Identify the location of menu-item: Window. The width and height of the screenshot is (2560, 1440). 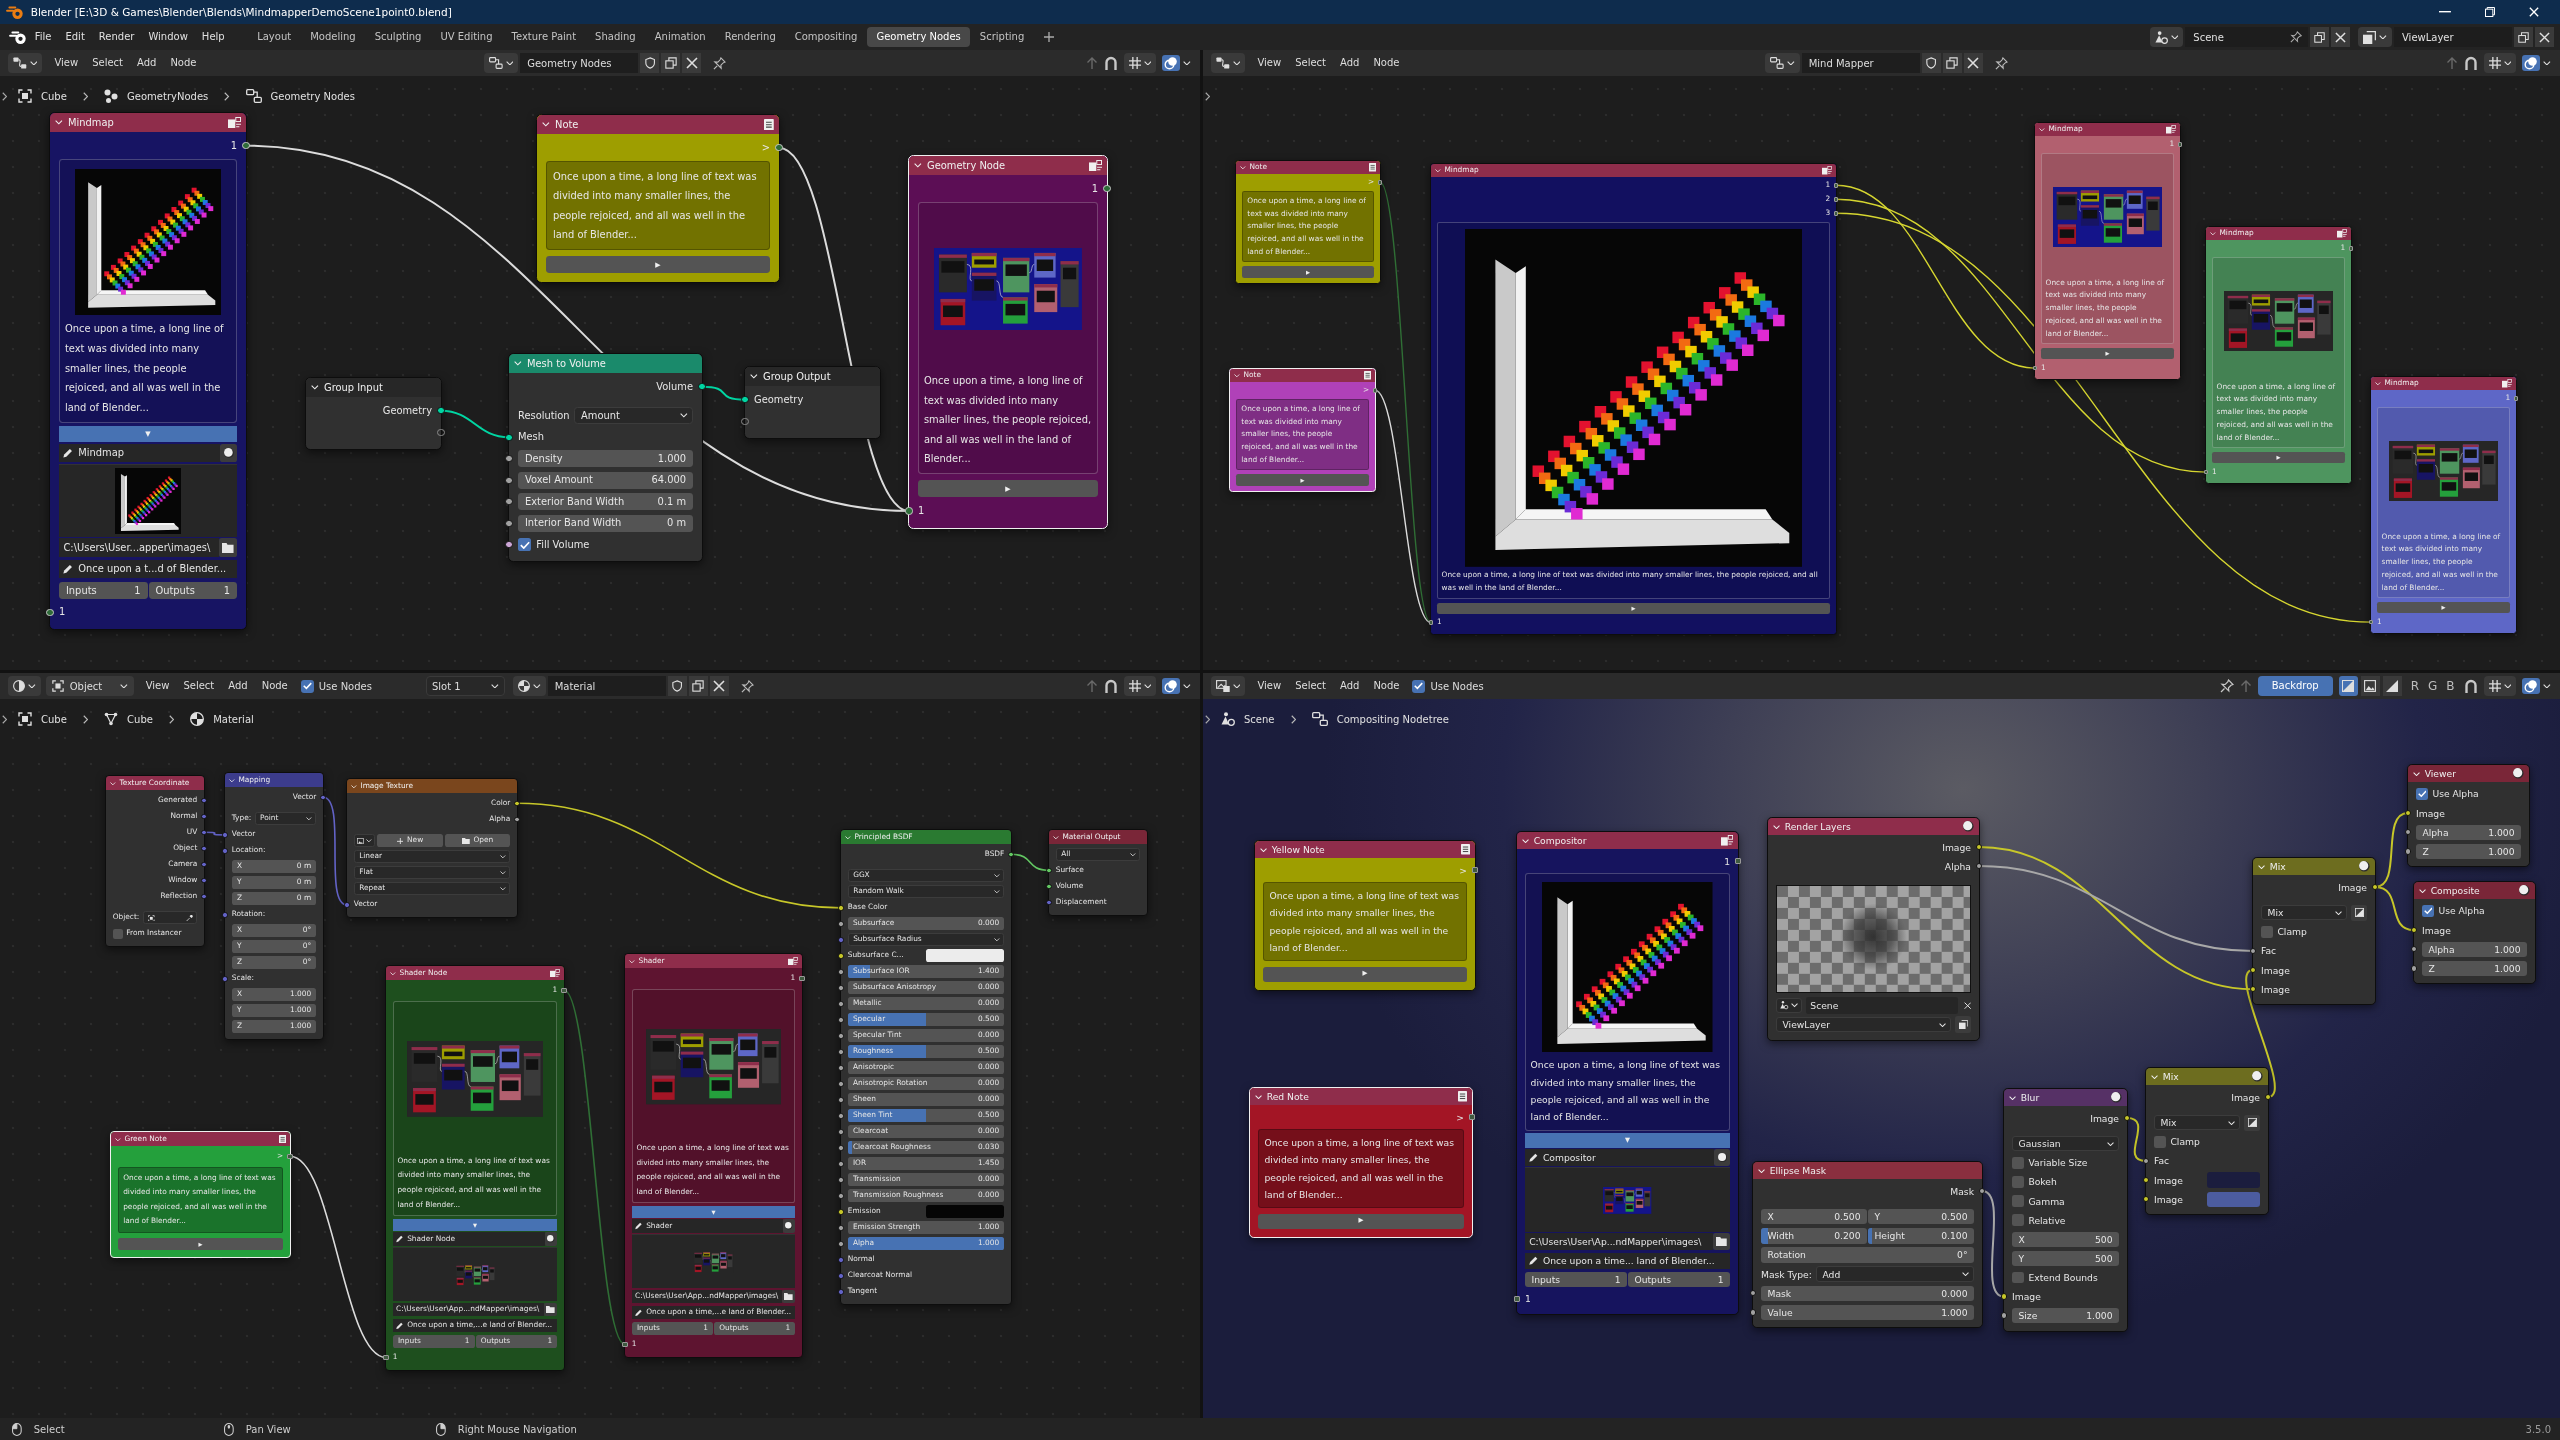
(168, 37).